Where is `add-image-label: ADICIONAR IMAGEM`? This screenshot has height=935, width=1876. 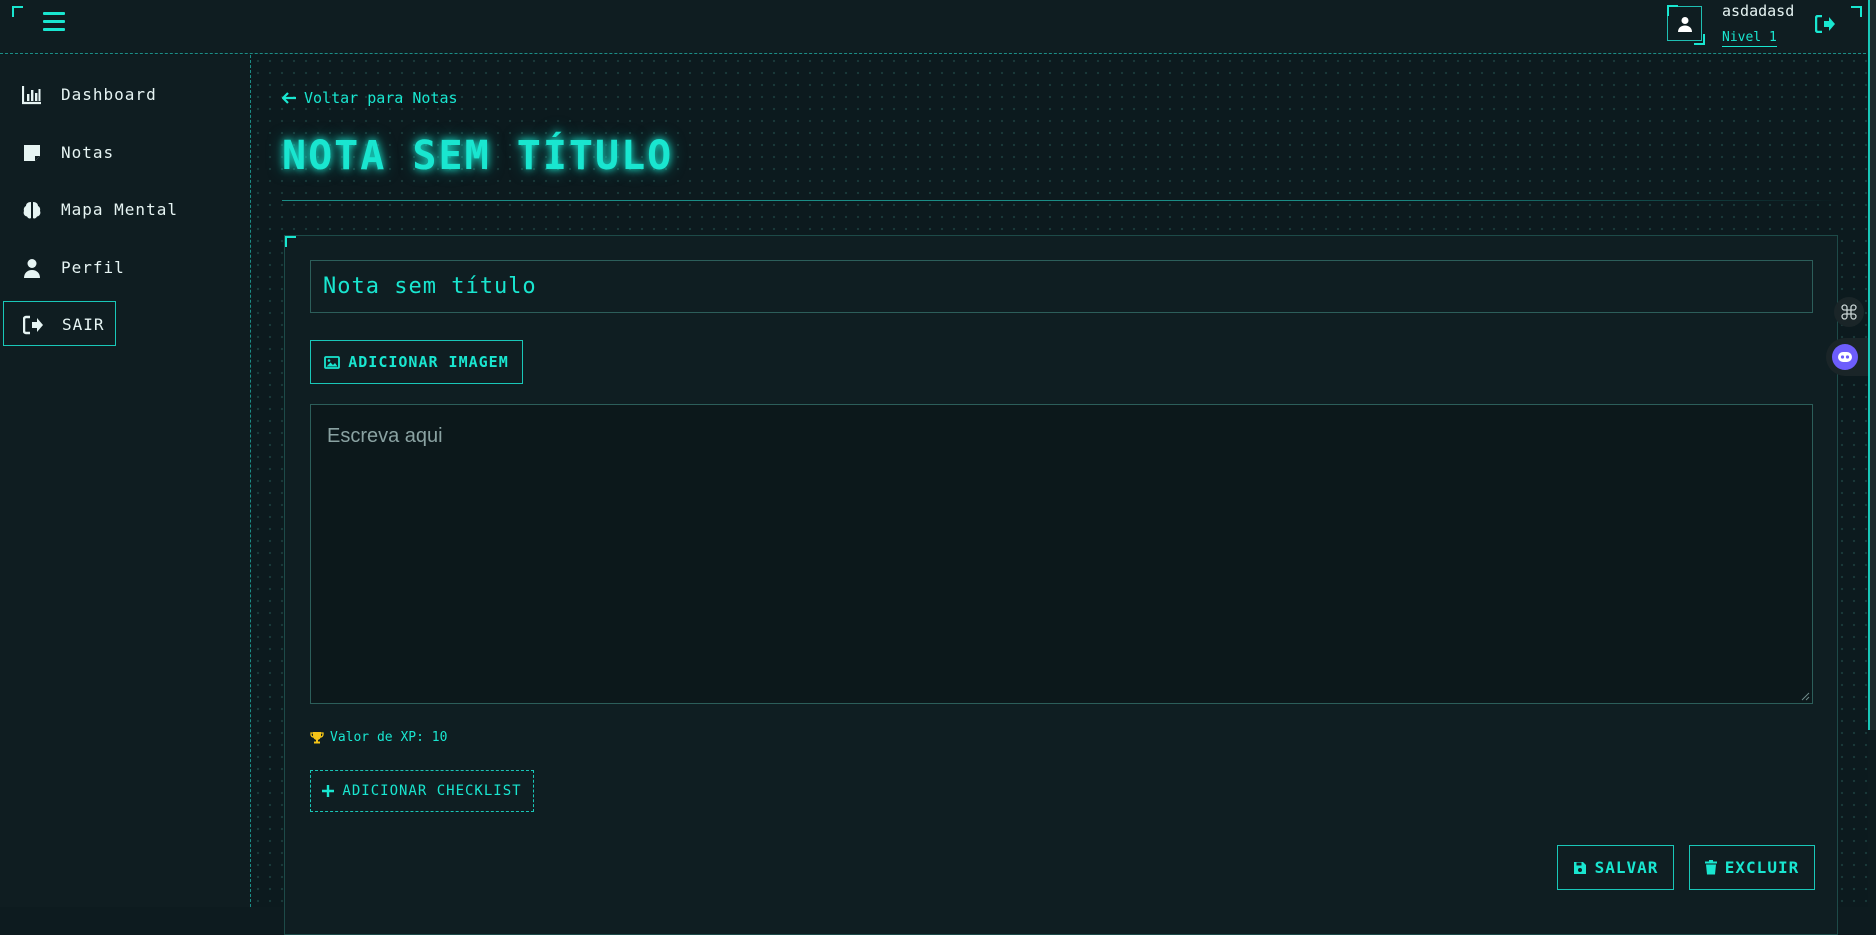 add-image-label: ADICIONAR IMAGEM is located at coordinates (428, 362).